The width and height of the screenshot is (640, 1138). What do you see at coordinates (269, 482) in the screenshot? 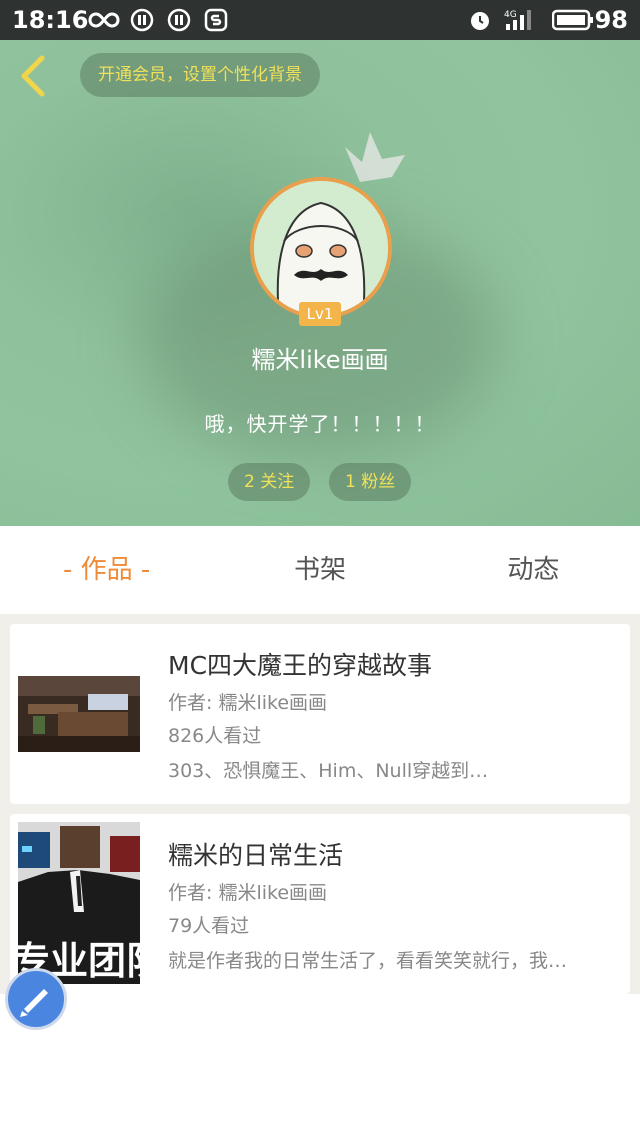
I see `following-button: 2 关注` at bounding box center [269, 482].